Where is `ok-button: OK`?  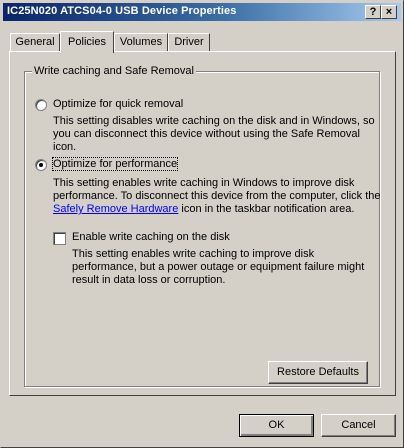
ok-button: OK is located at coordinates (276, 425).